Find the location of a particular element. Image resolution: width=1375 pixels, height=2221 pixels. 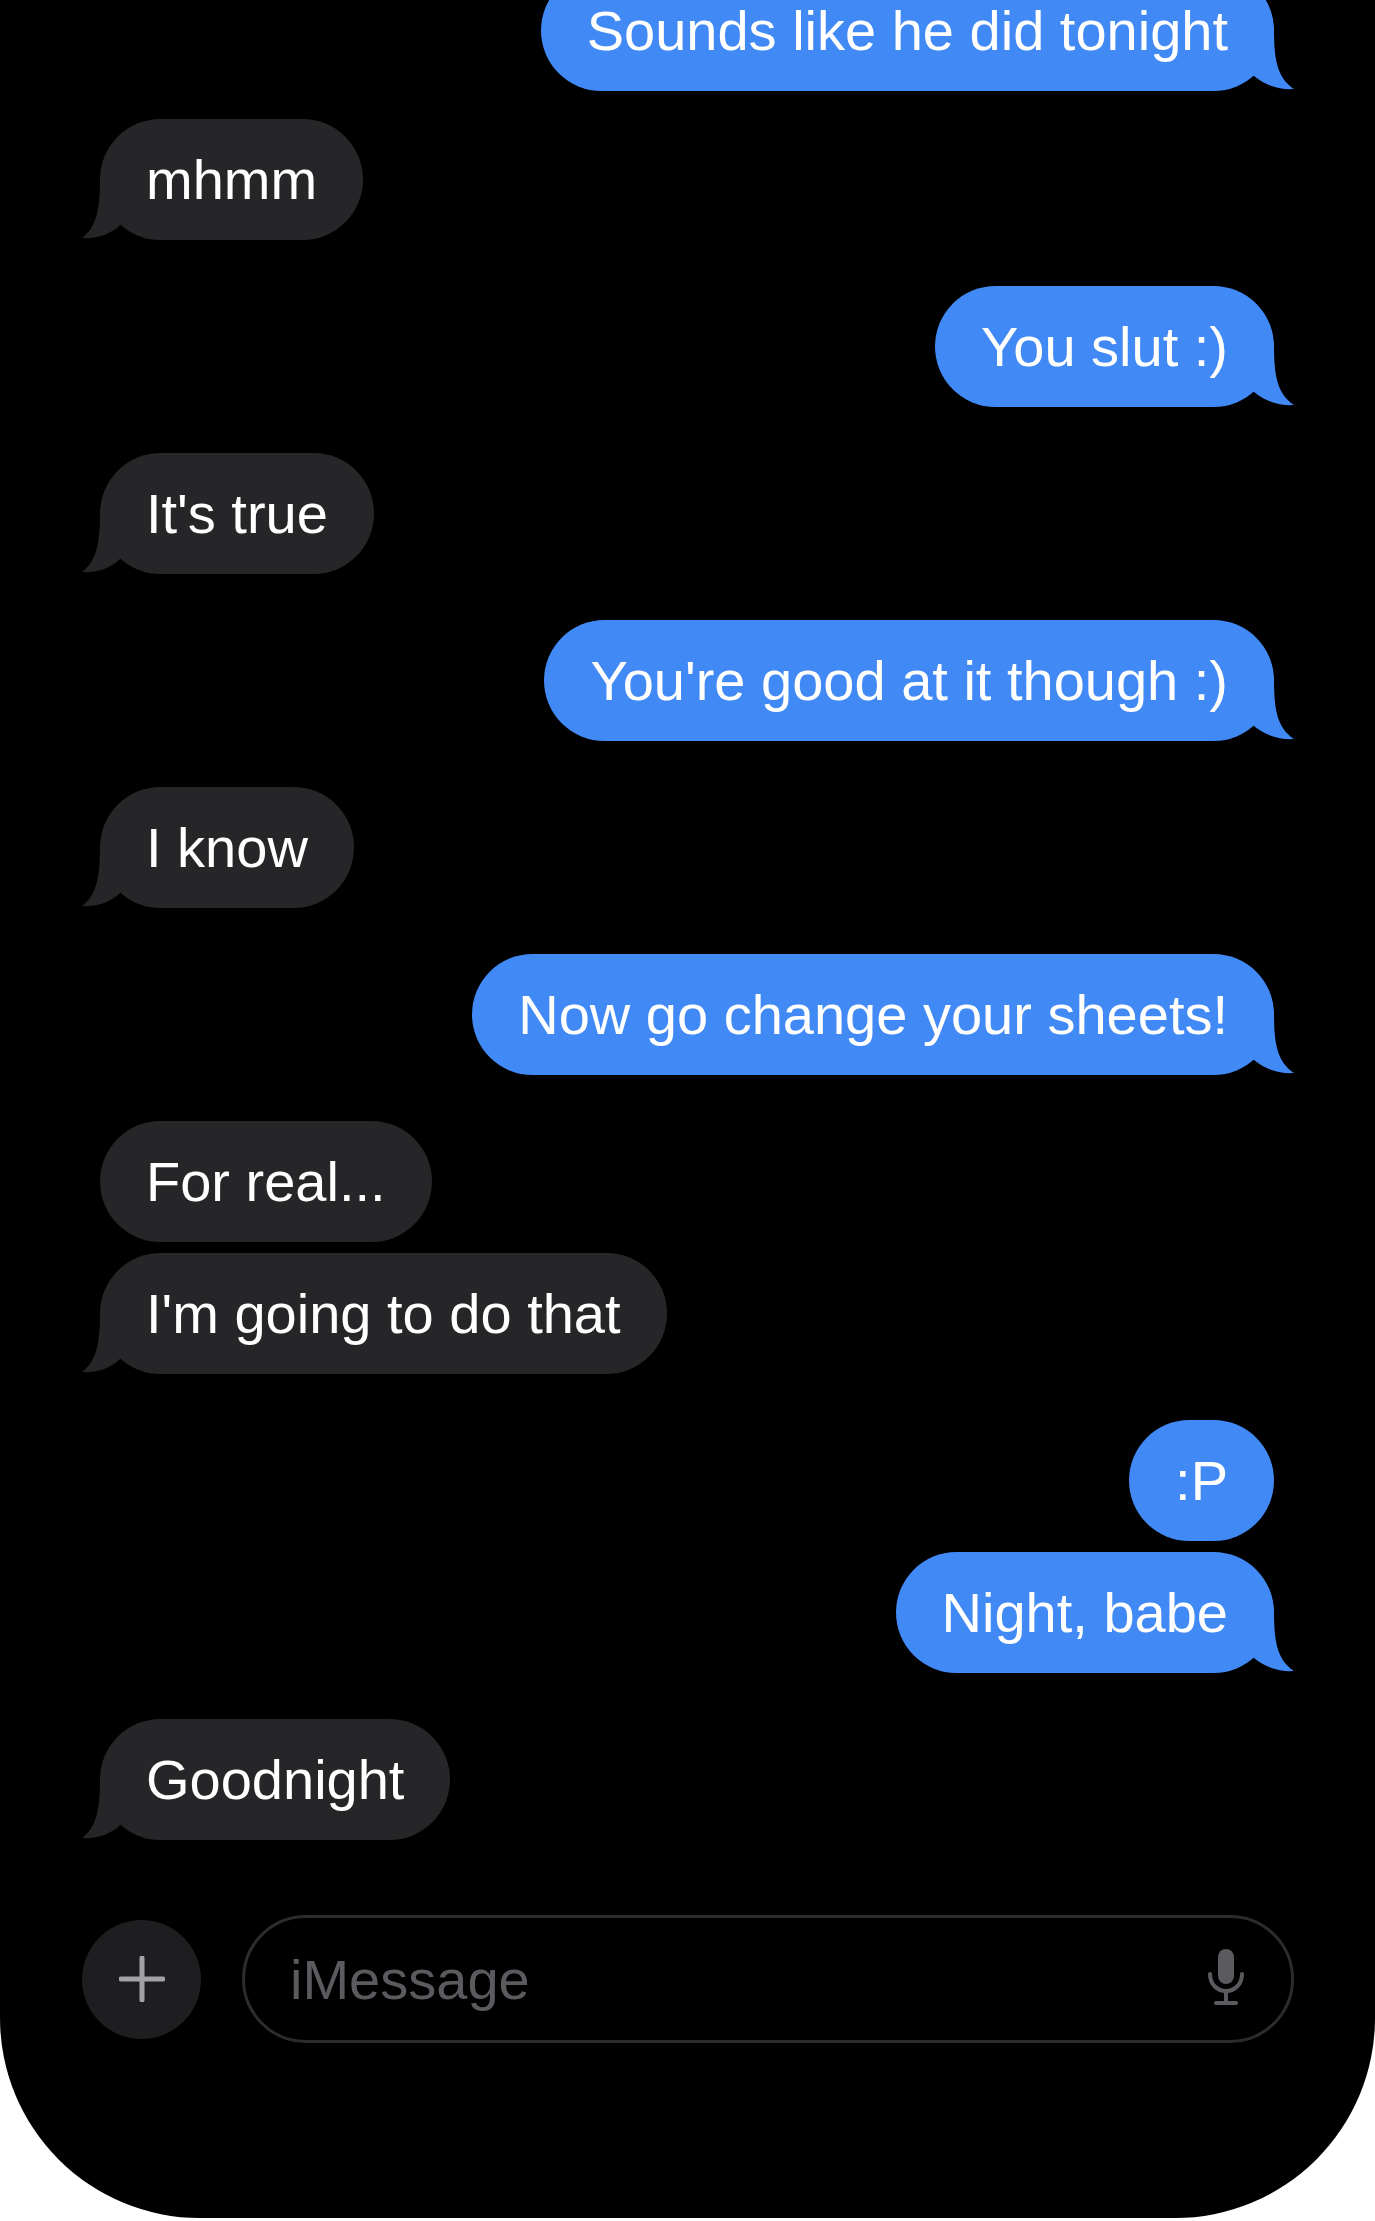

microphone-icon is located at coordinates (1226, 1977).